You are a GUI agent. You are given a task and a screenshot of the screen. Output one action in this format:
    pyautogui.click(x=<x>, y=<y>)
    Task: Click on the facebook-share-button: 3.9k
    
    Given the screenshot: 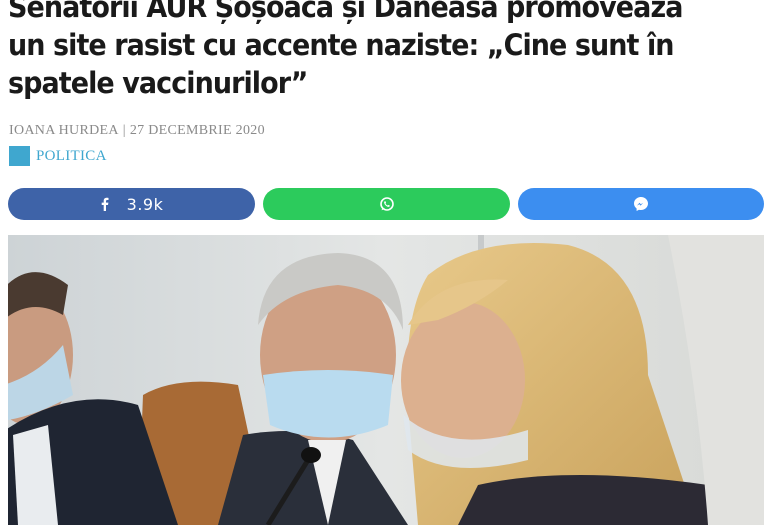 What is the action you would take?
    pyautogui.click(x=131, y=204)
    